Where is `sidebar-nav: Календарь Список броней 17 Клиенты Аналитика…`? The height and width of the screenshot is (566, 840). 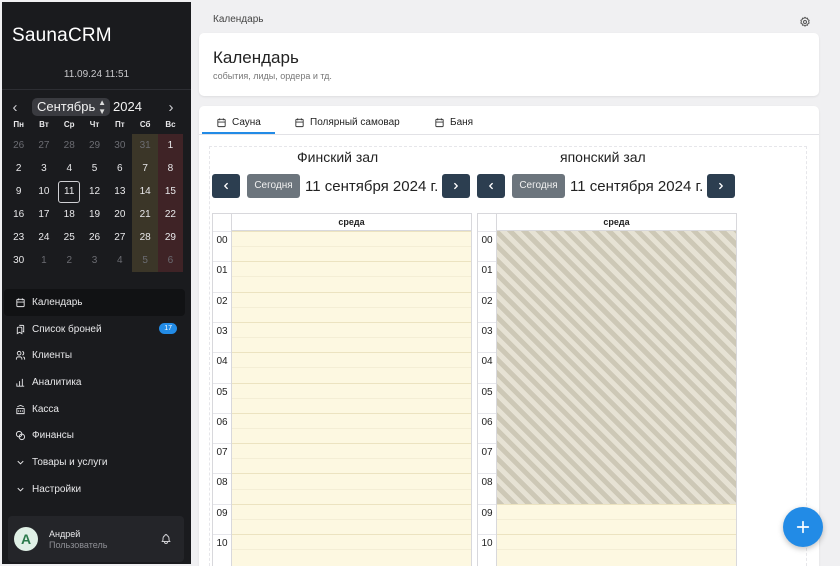 sidebar-nav: Календарь Список броней 17 Клиенты Аналитика… is located at coordinates (96, 396).